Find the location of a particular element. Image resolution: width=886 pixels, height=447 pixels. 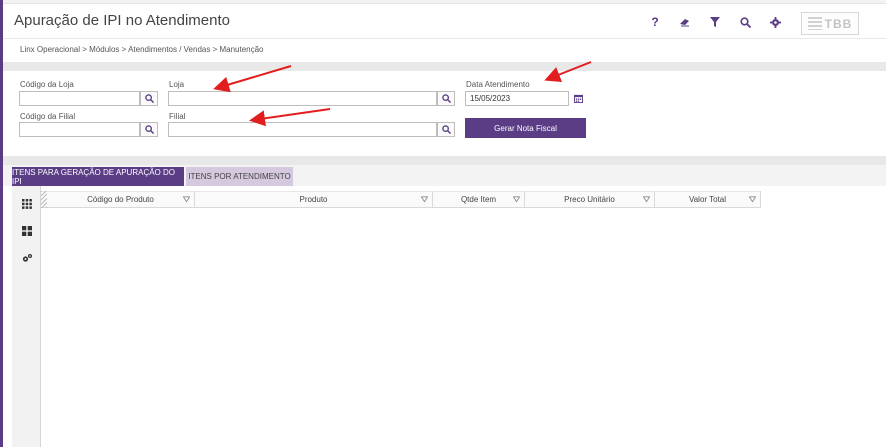

annotation-arrow-loja is located at coordinates (252, 79).